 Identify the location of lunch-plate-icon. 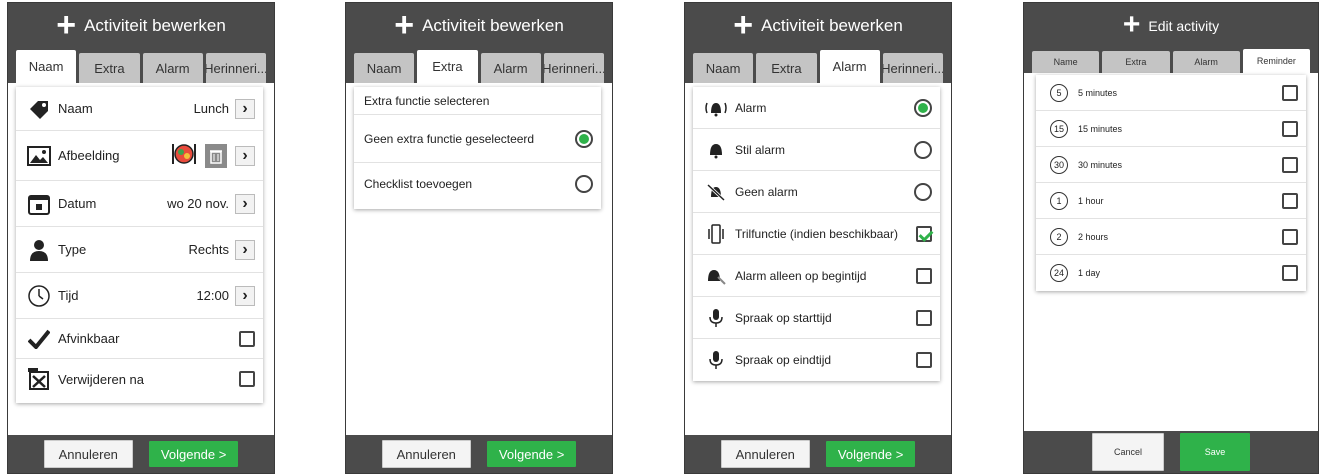
(184, 155).